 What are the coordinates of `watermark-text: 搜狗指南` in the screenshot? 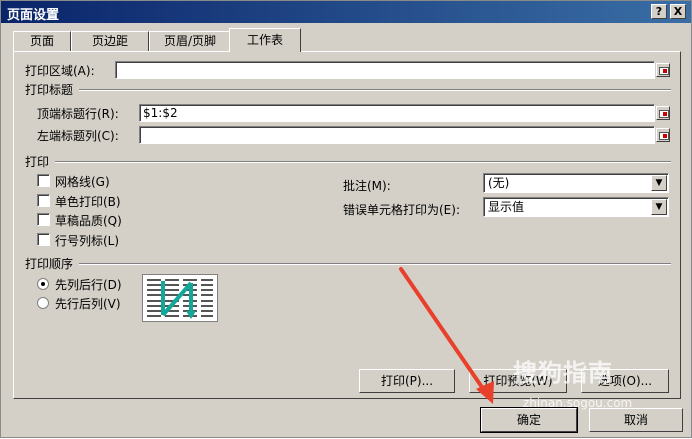 It's located at (563, 373).